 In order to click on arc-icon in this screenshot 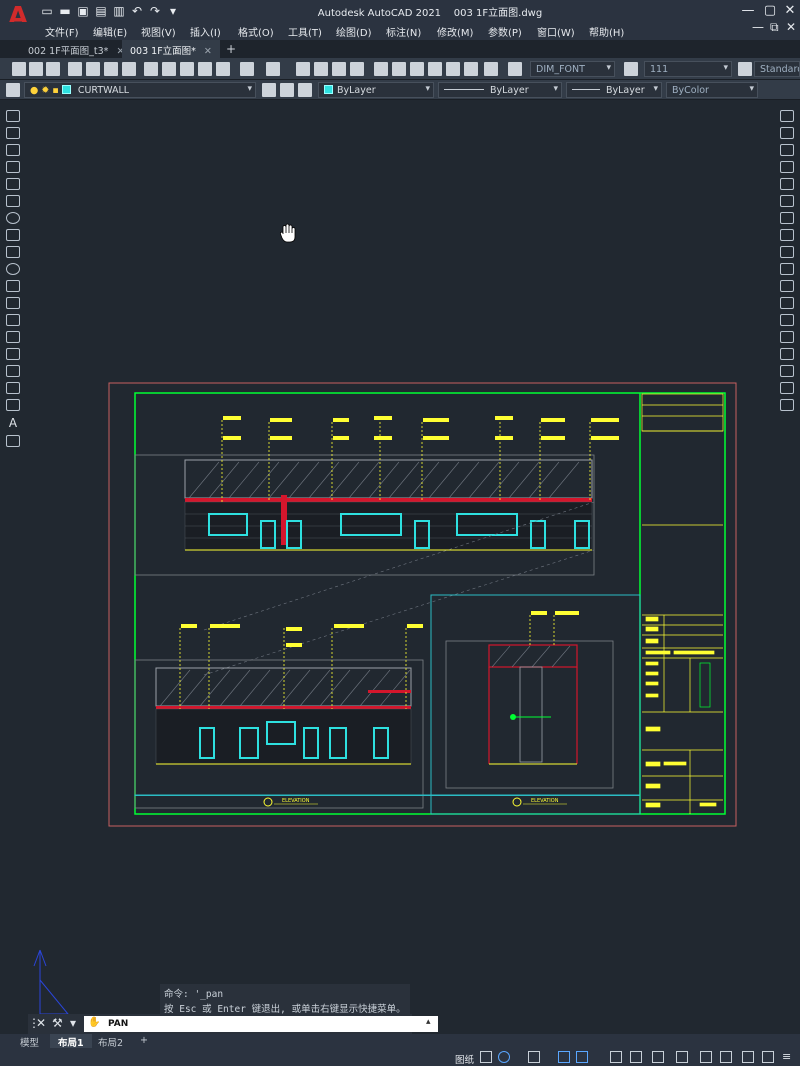, I will do `click(13, 201)`.